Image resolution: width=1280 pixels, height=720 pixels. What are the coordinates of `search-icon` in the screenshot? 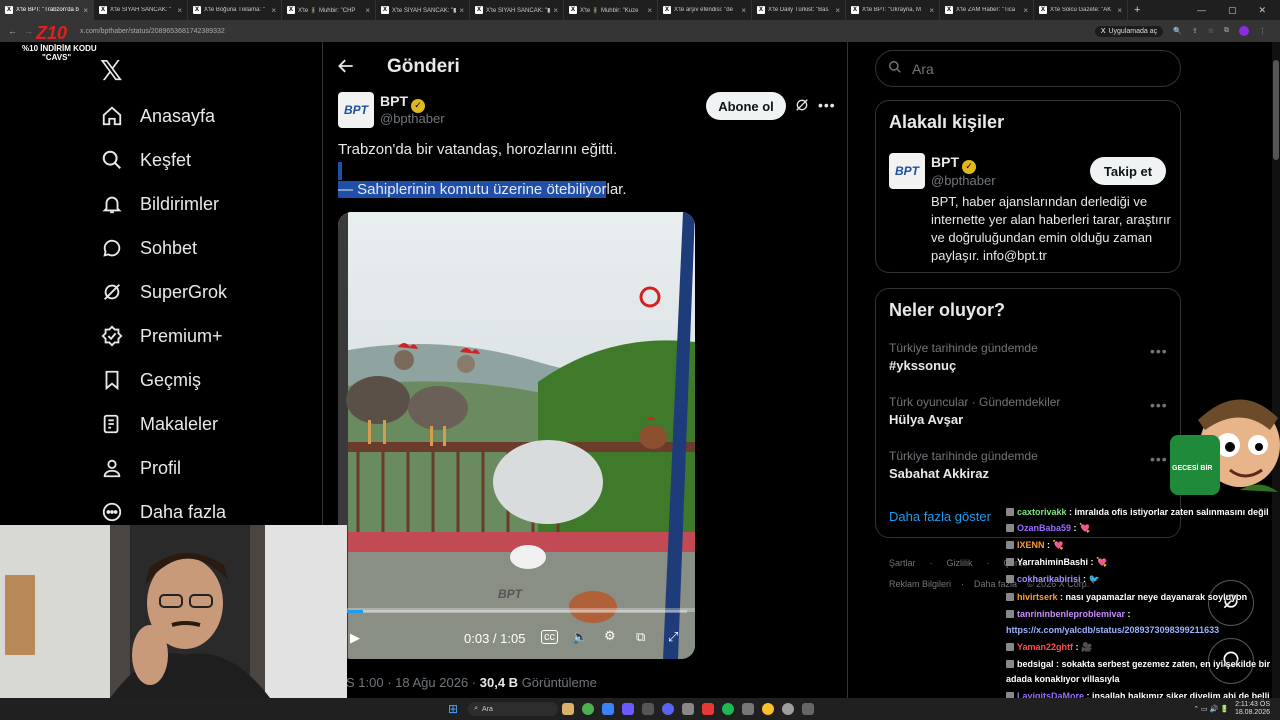 It's located at (112, 160).